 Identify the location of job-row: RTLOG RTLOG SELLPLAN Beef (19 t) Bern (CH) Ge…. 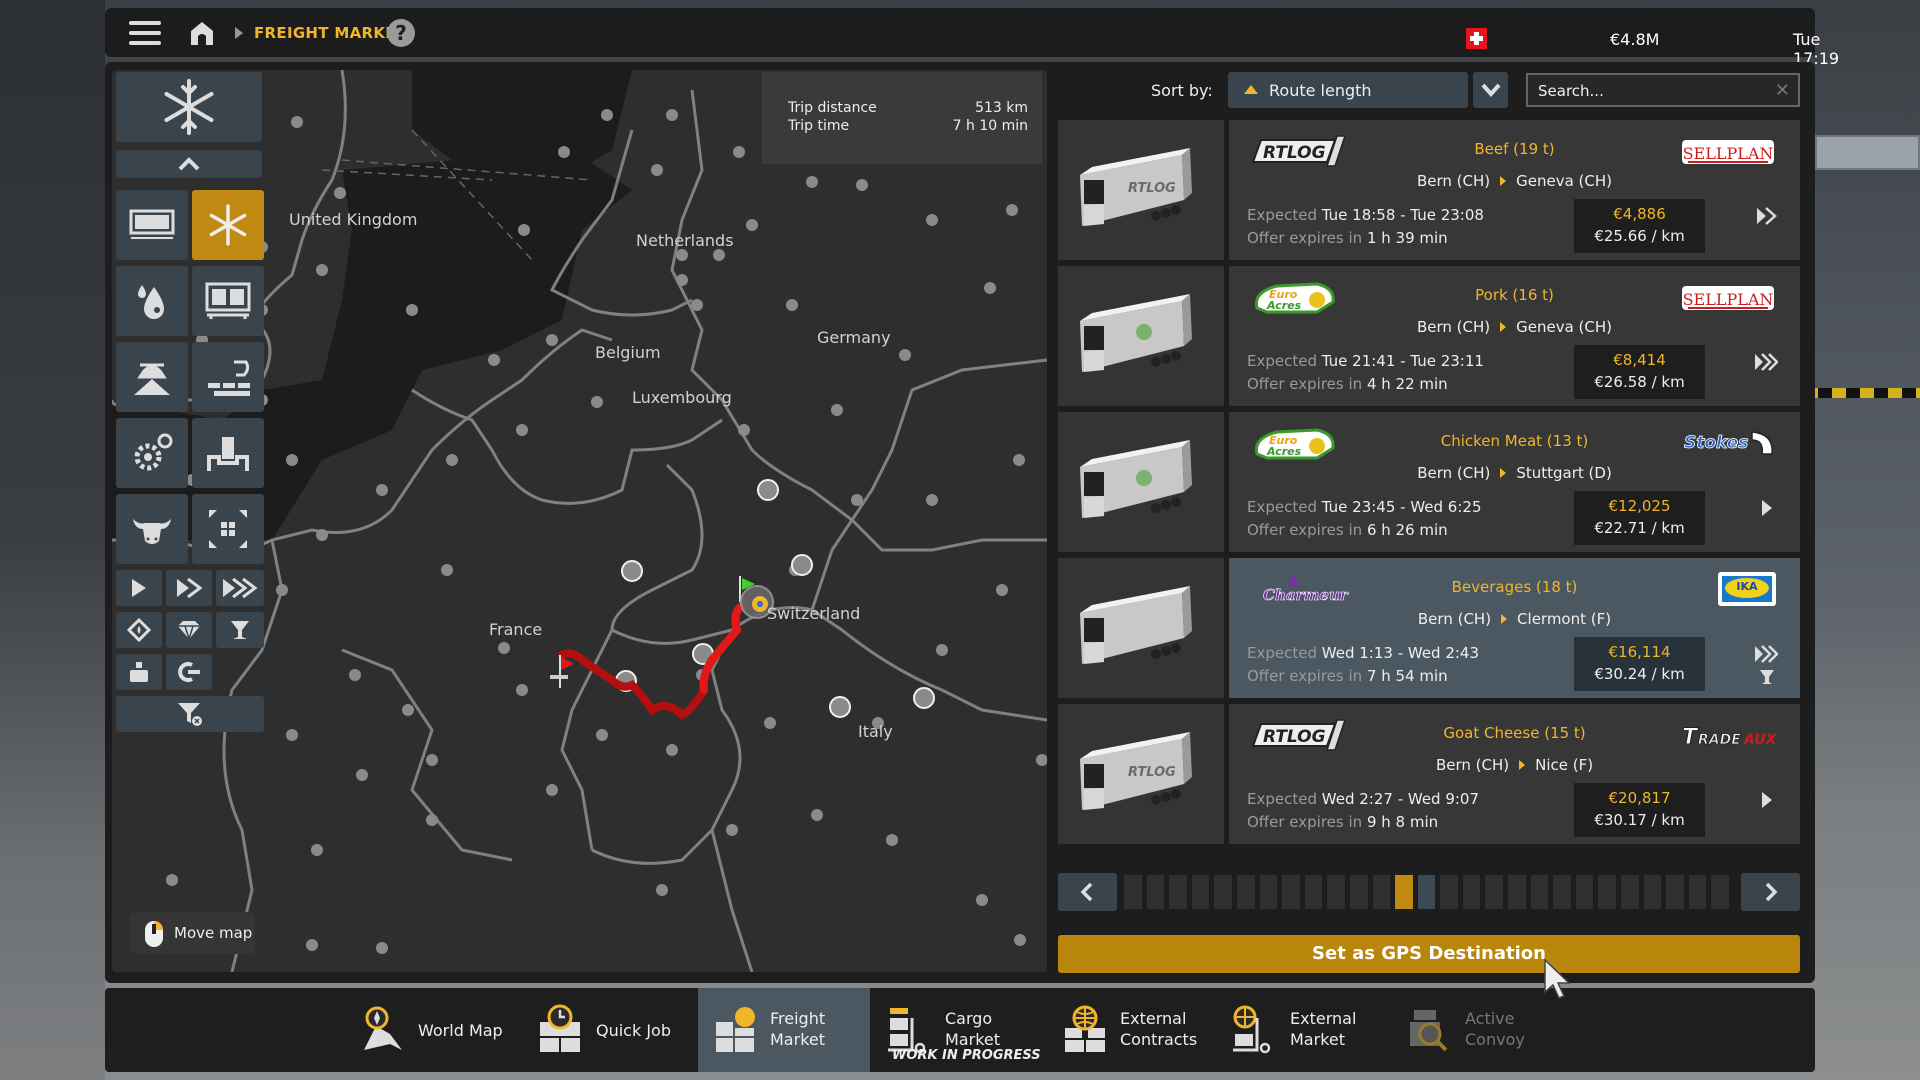
(1429, 190).